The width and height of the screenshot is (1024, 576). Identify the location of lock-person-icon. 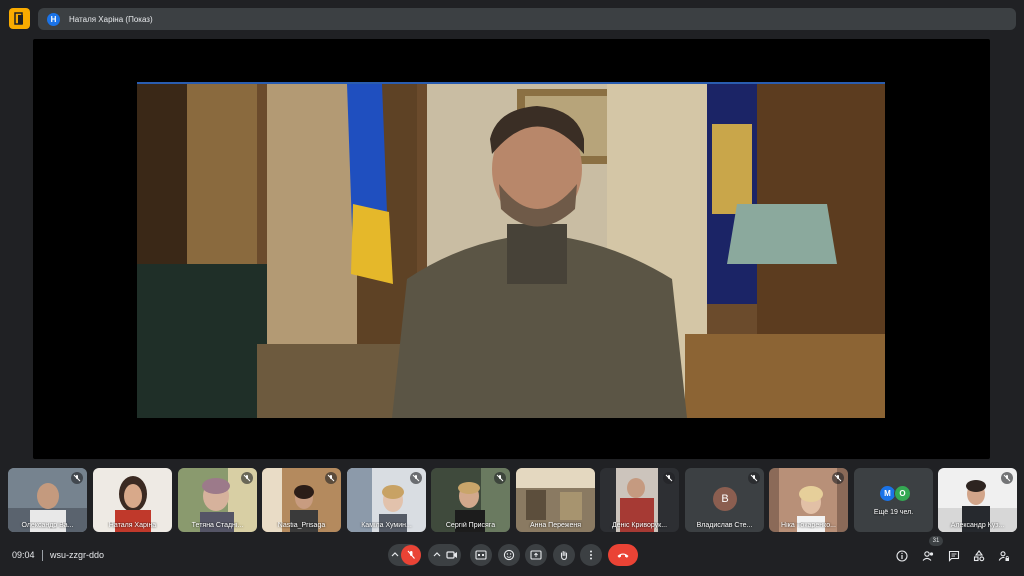
(1003, 556).